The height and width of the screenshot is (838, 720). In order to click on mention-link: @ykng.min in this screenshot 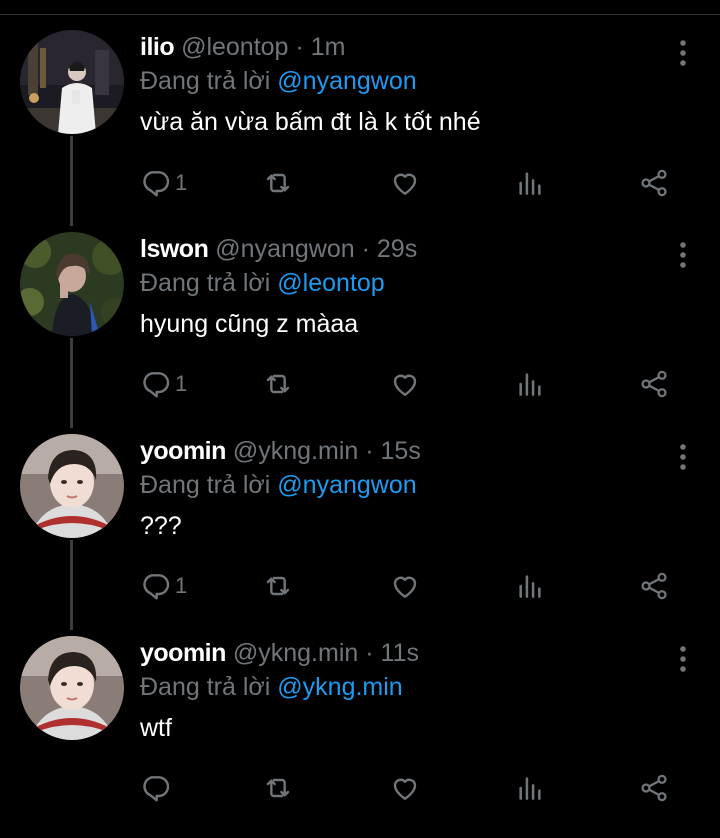, I will do `click(339, 687)`.